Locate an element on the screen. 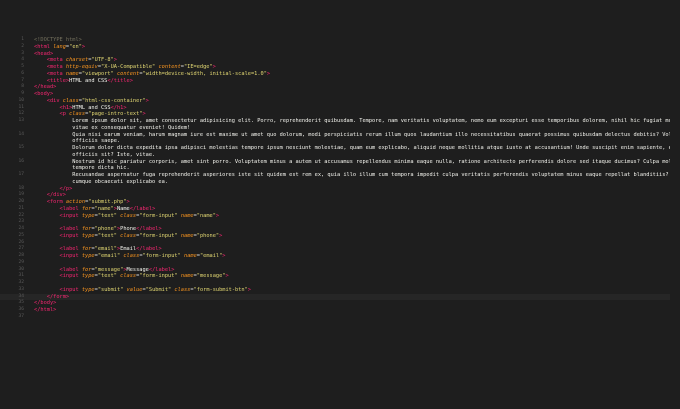 This screenshot has height=409, width=680. code-line: officiis saepe. is located at coordinates (340, 141).